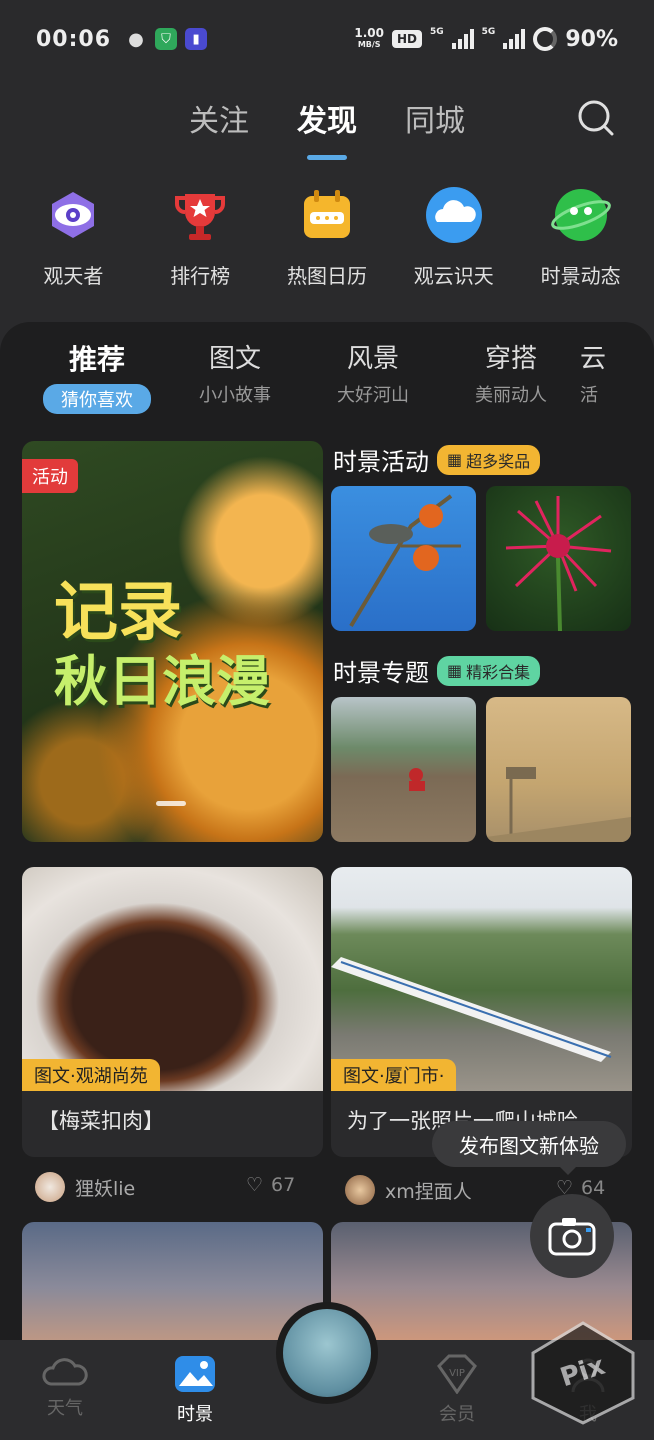 This screenshot has height=1440, width=654. I want to click on nav-weather: 天气, so click(65, 1387).